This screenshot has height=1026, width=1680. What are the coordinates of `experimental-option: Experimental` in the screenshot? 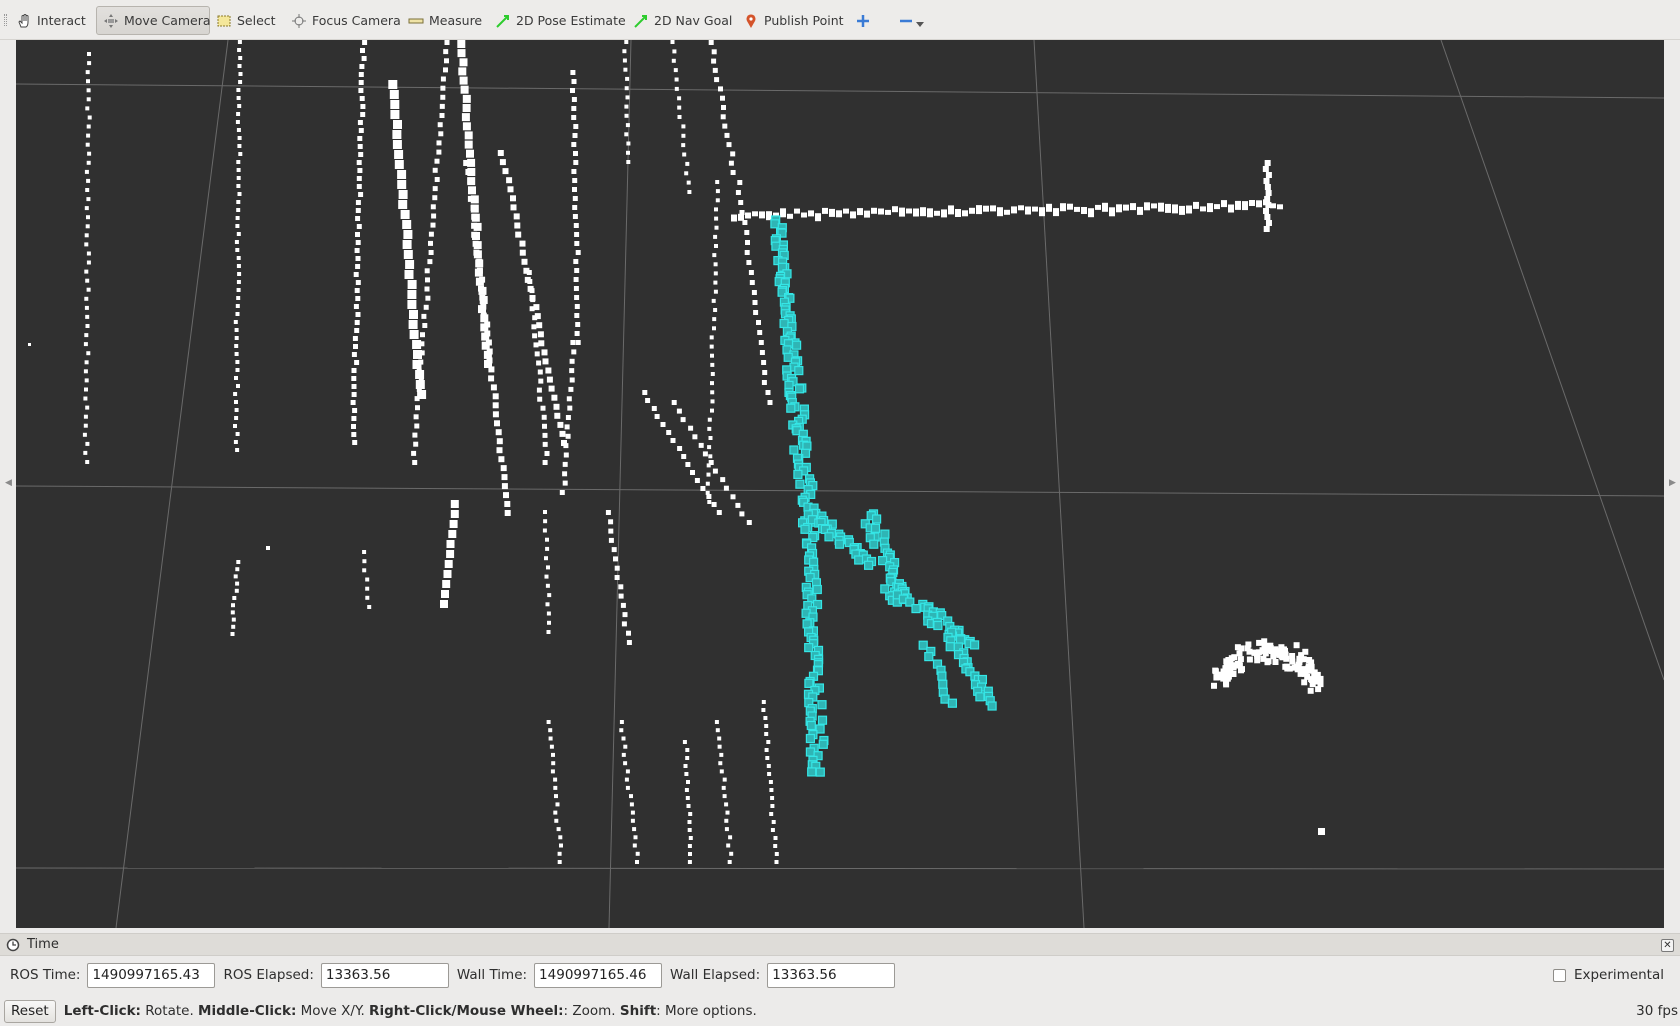 It's located at (1608, 975).